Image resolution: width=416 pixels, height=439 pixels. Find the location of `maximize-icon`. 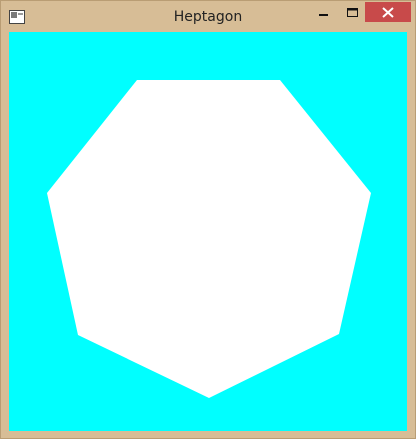

maximize-icon is located at coordinates (352, 12).